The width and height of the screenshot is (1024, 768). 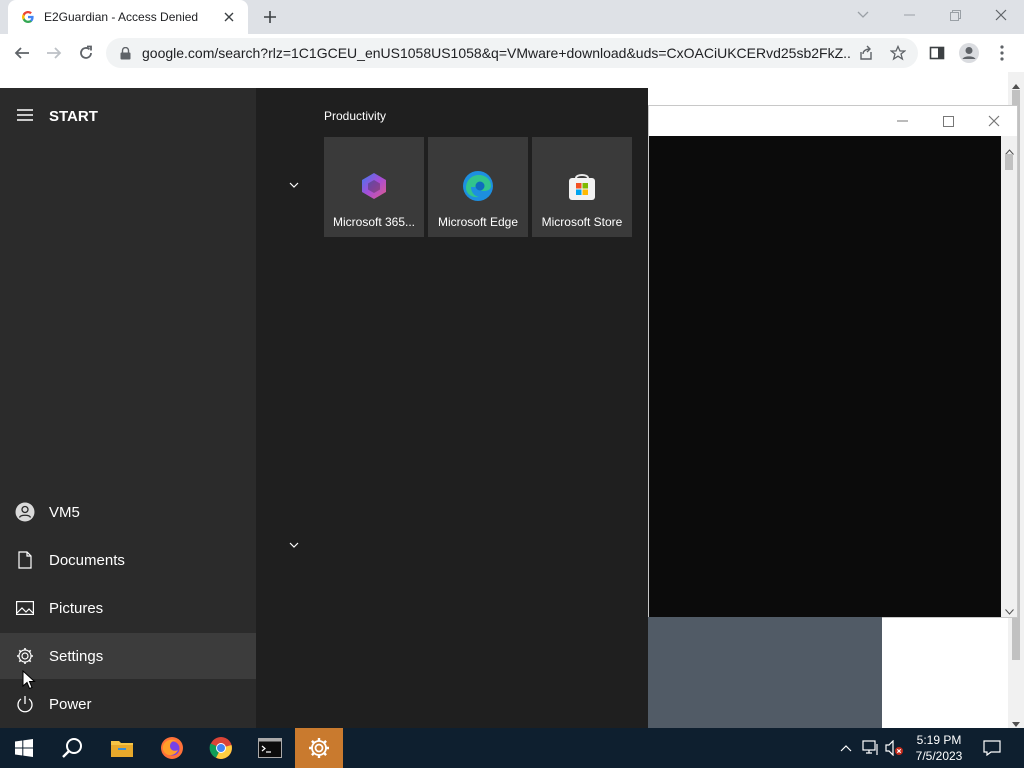 What do you see at coordinates (121, 17) in the screenshot?
I see `tab-title: E2Guardian - Access Denied` at bounding box center [121, 17].